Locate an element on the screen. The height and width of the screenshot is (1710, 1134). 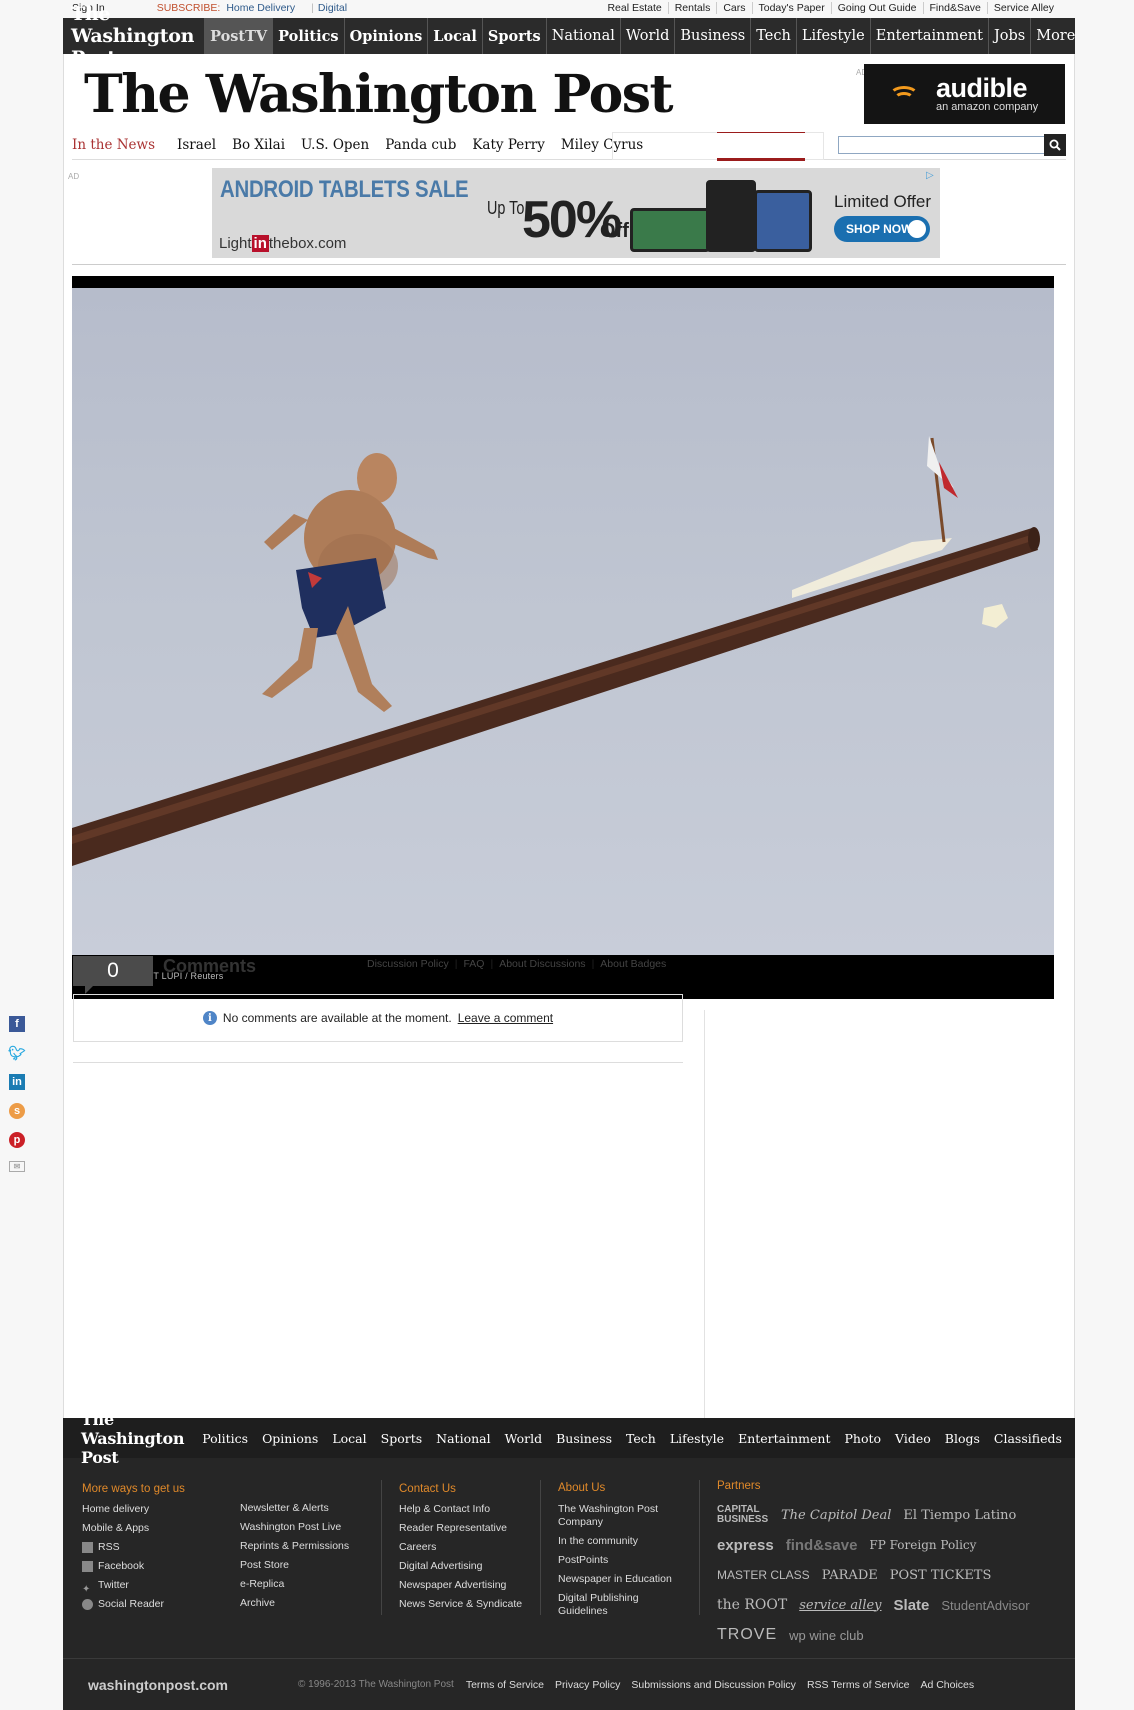
footer-nav-item: Blogs is located at coordinates (962, 1438).